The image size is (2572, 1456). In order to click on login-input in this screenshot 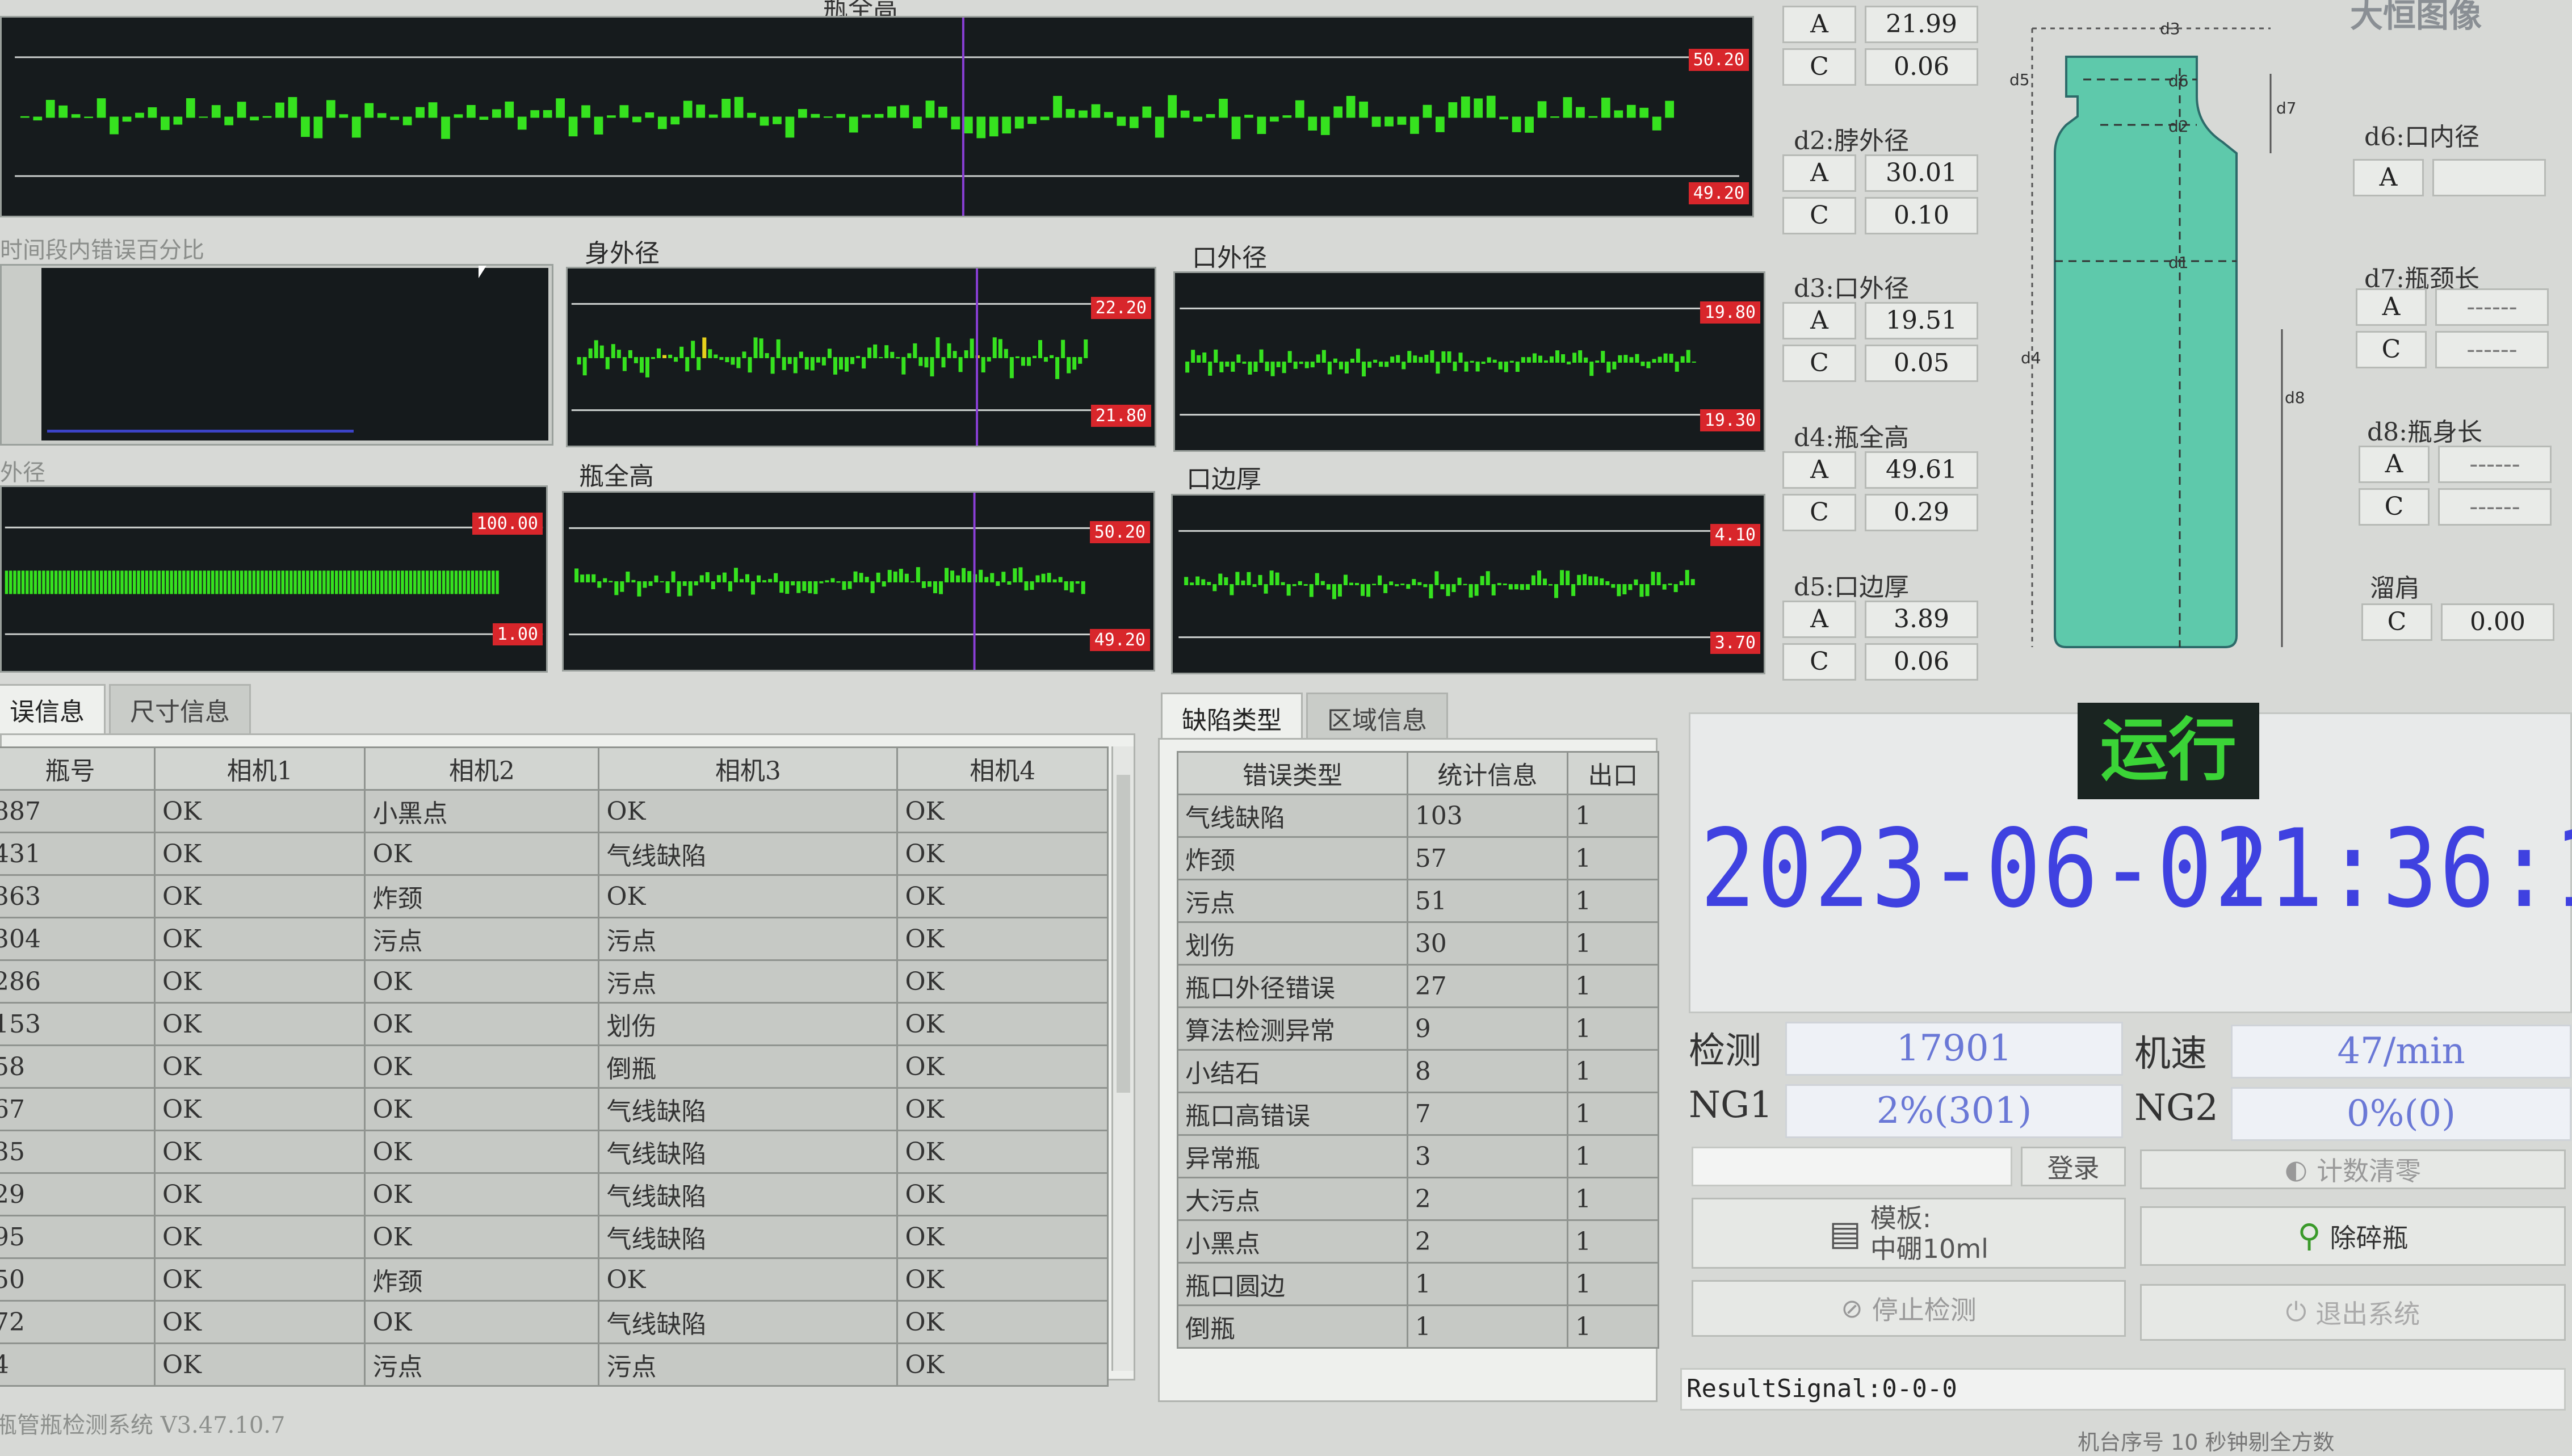, I will do `click(1852, 1166)`.